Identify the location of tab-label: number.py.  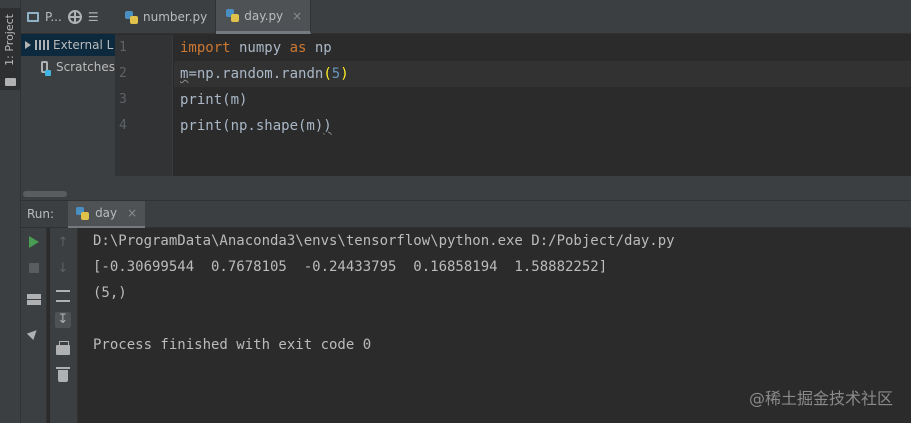
(175, 17).